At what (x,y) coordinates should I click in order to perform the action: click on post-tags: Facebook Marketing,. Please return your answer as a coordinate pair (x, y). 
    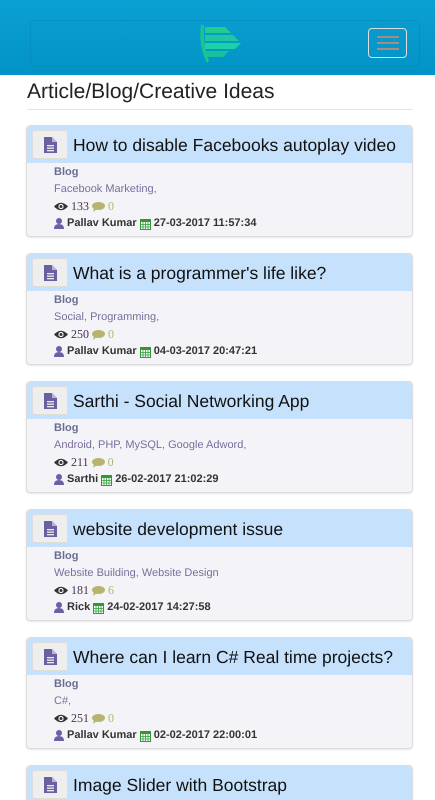
    Looking at the image, I should click on (229, 189).